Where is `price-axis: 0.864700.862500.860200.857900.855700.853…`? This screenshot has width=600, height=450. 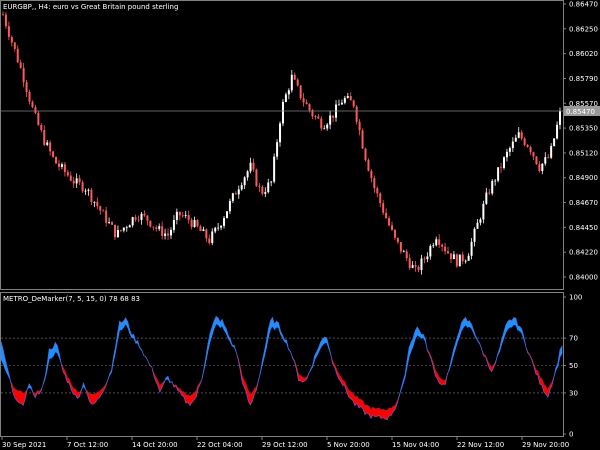 price-axis: 0.864700.862500.860200.857900.855700.853… is located at coordinates (580, 141).